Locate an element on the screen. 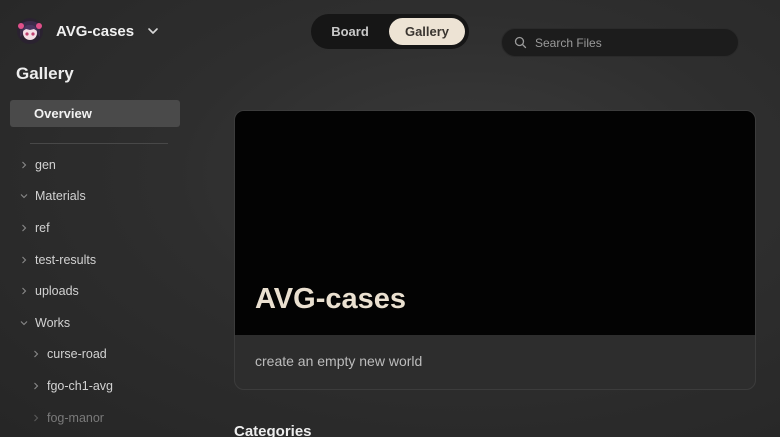 Image resolution: width=780 pixels, height=437 pixels. board-tab: Board is located at coordinates (350, 31).